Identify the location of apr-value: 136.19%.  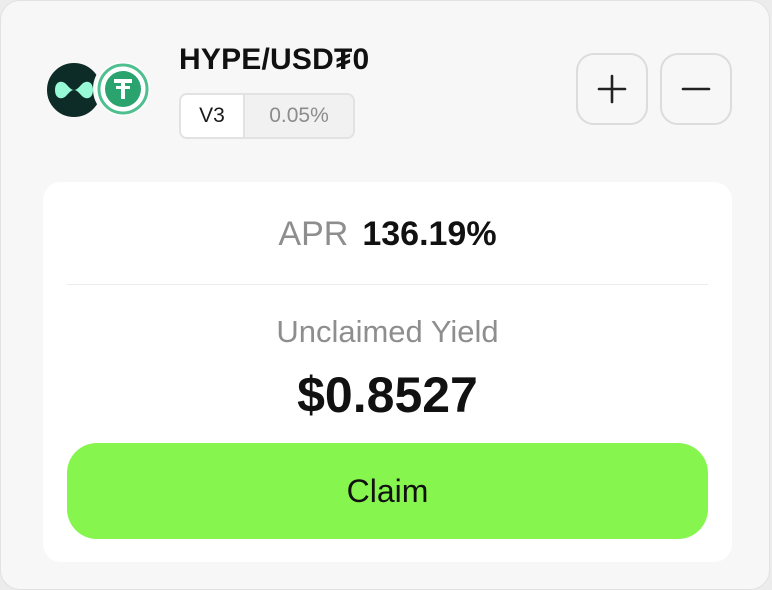
(429, 234).